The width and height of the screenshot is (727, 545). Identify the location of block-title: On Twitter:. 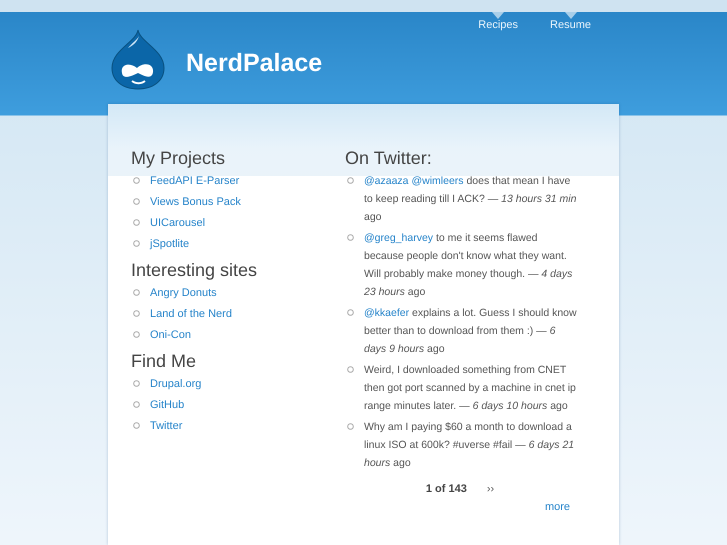
(389, 158).